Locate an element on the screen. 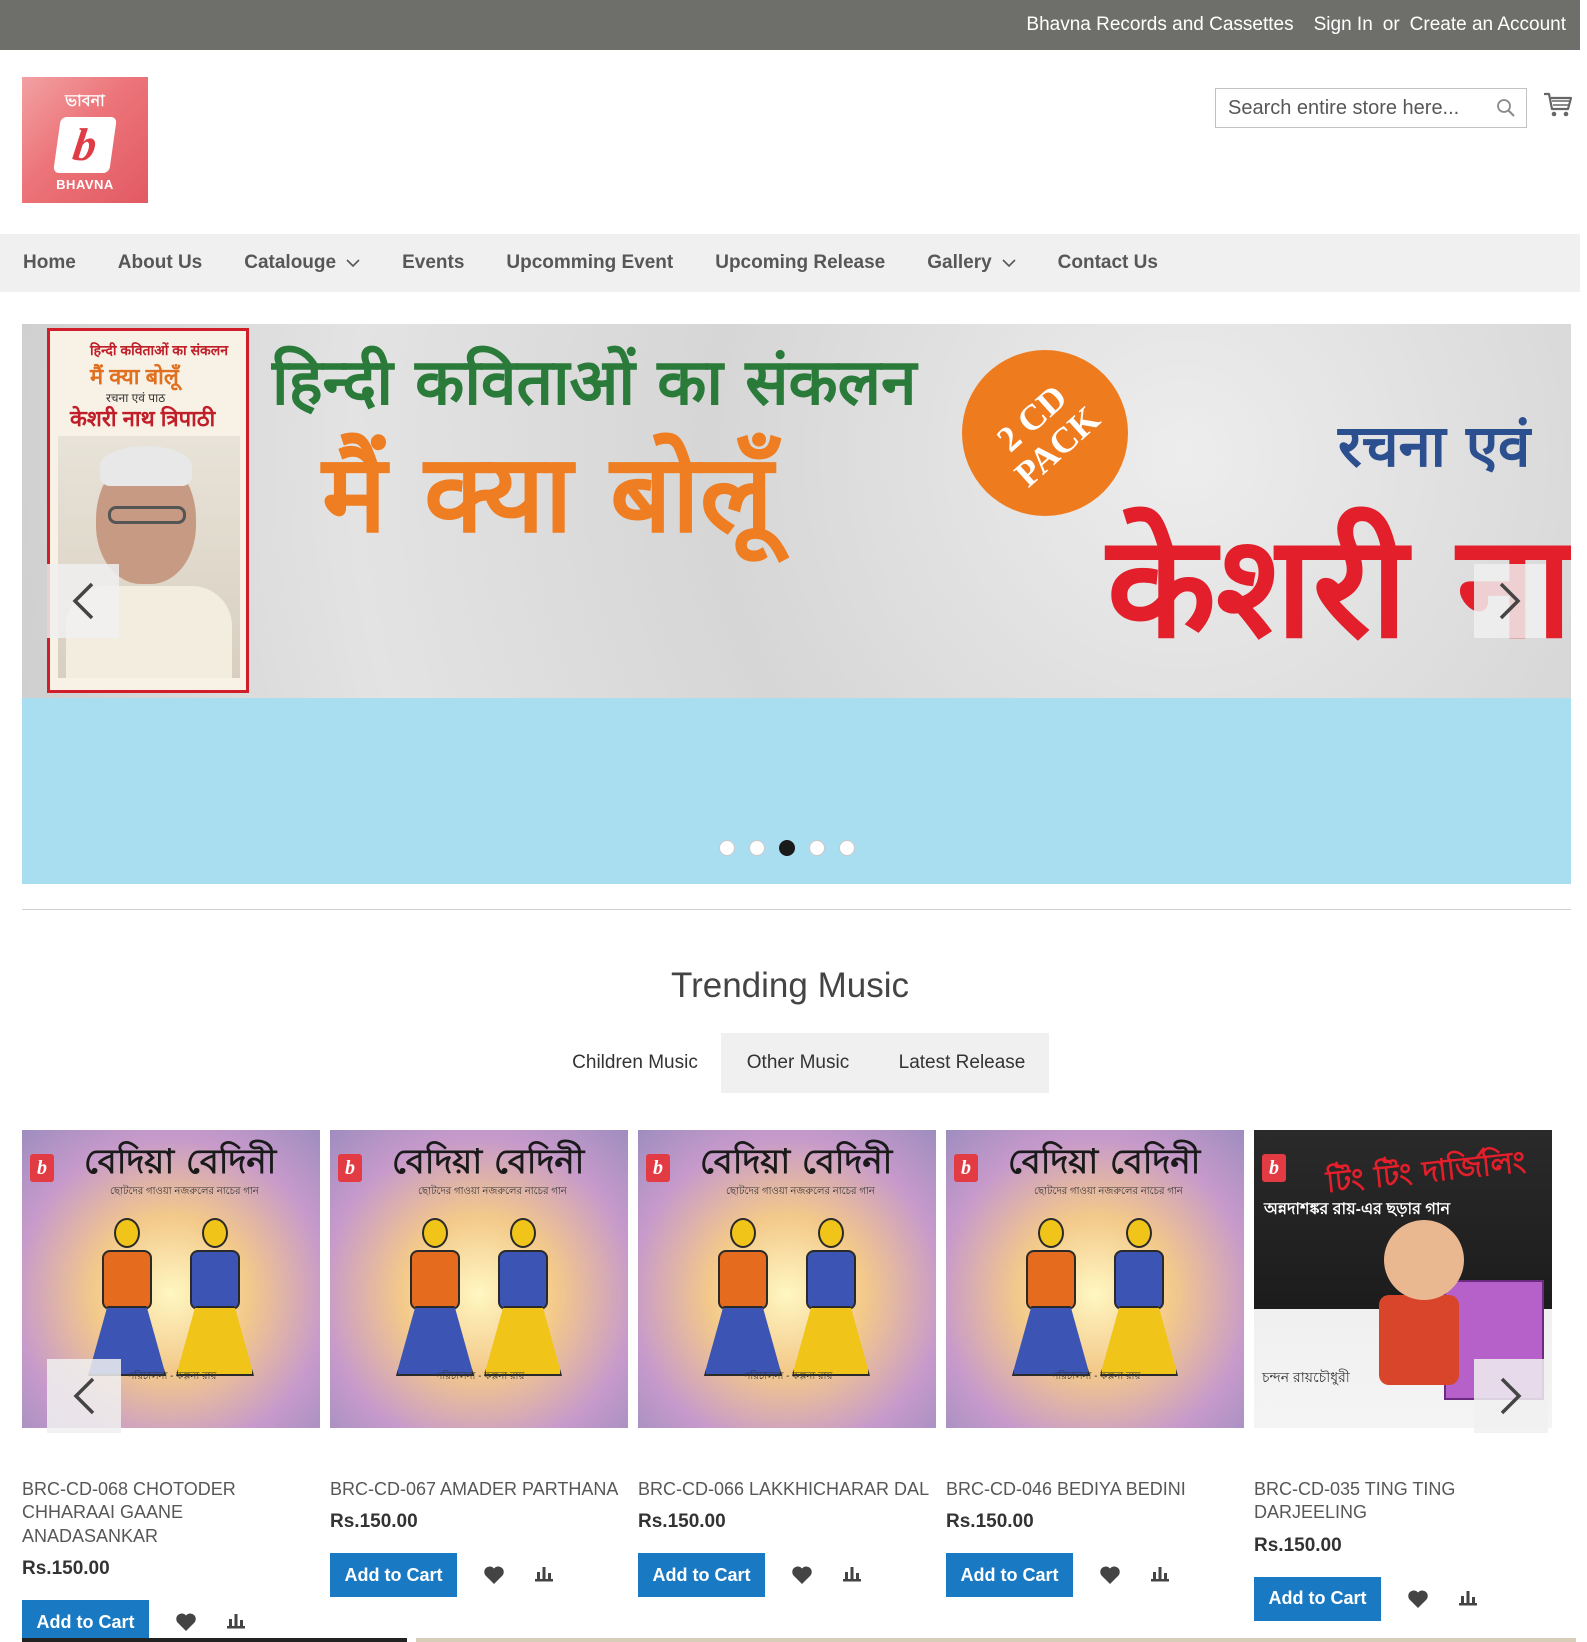  nav-item-label: Catalouge is located at coordinates (290, 262).